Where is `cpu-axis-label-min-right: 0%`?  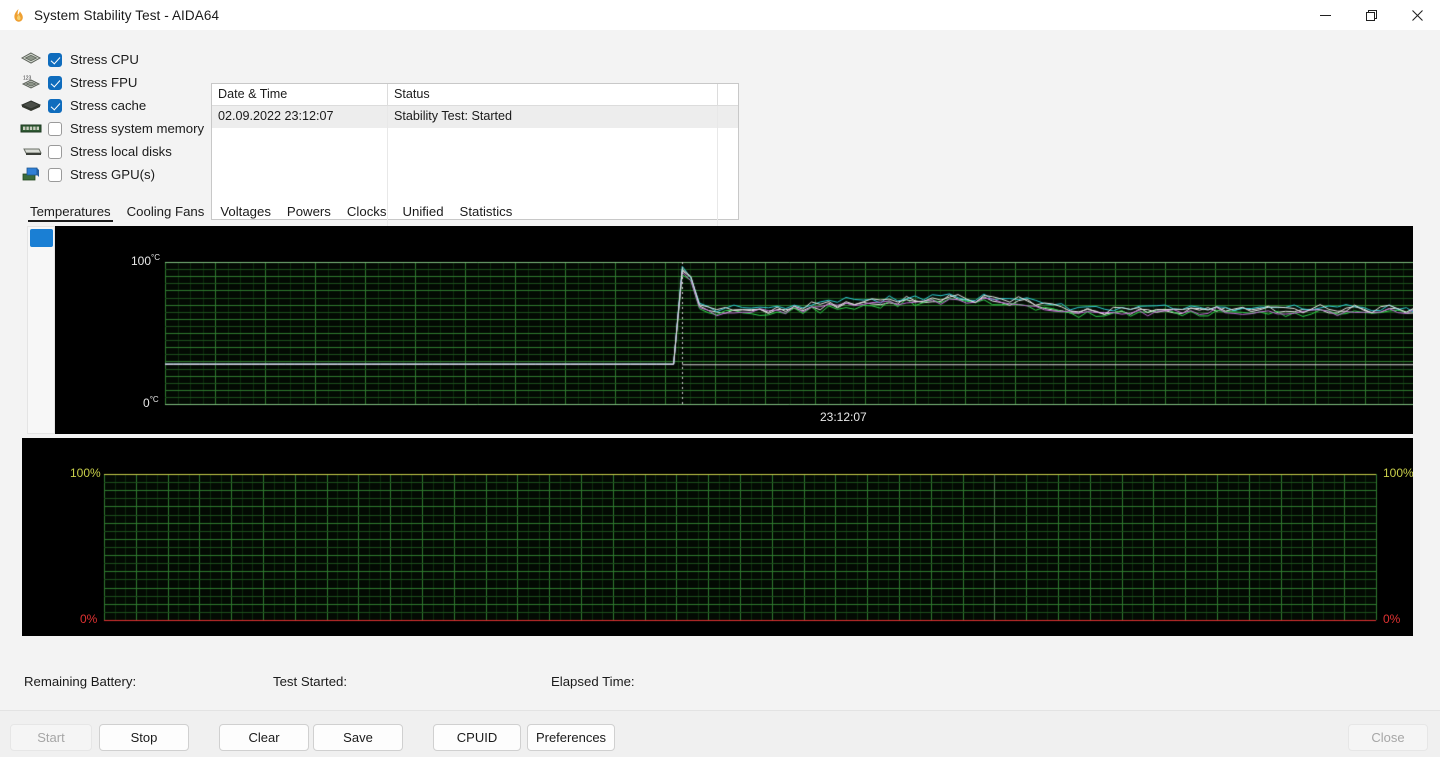
cpu-axis-label-min-right: 0% is located at coordinates (1392, 619).